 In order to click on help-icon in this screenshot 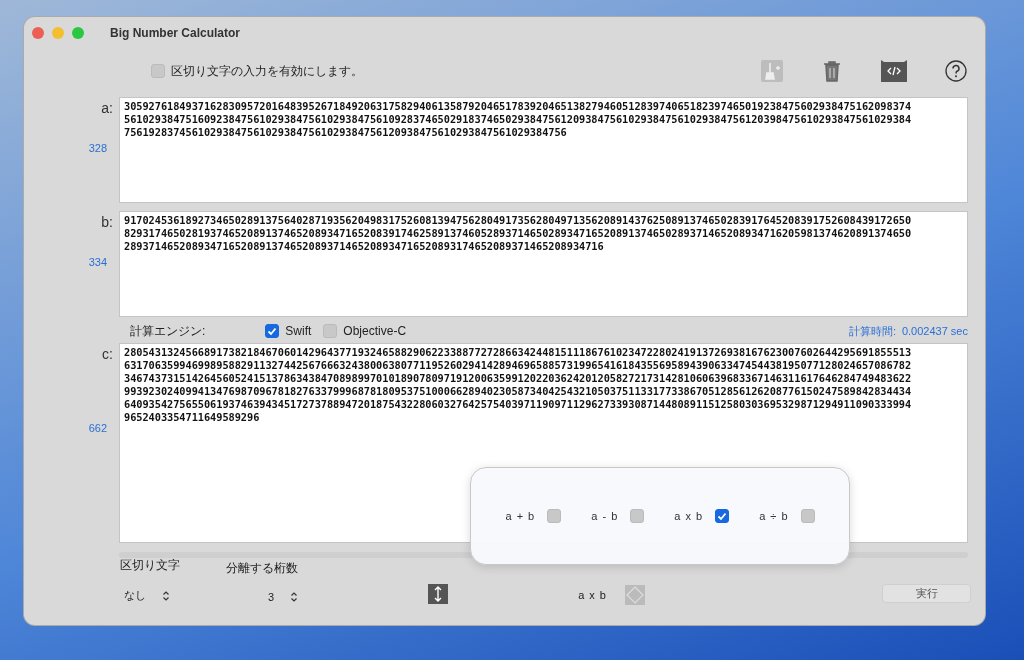, I will do `click(956, 71)`.